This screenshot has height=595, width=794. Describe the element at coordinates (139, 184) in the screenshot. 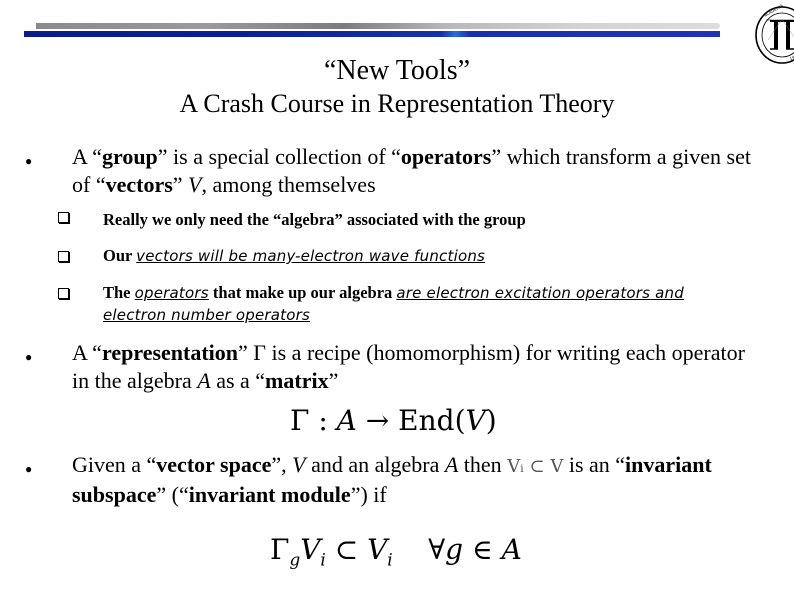

I see `bold-term: vectors` at that location.